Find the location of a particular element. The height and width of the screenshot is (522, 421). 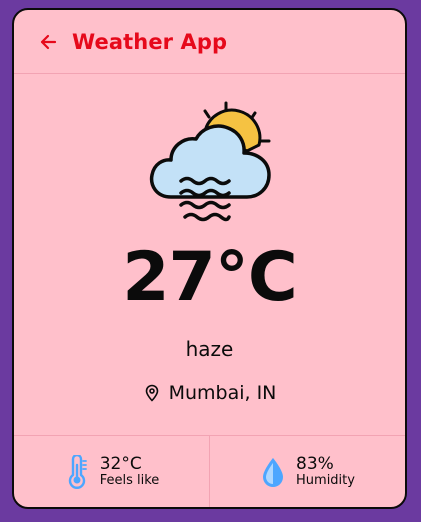

feels-like-text: 32°C Feels like is located at coordinates (130, 471).